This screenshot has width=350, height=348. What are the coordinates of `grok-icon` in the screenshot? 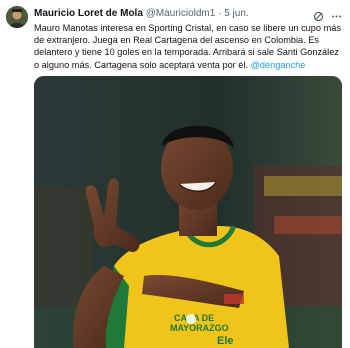 It's located at (318, 15).